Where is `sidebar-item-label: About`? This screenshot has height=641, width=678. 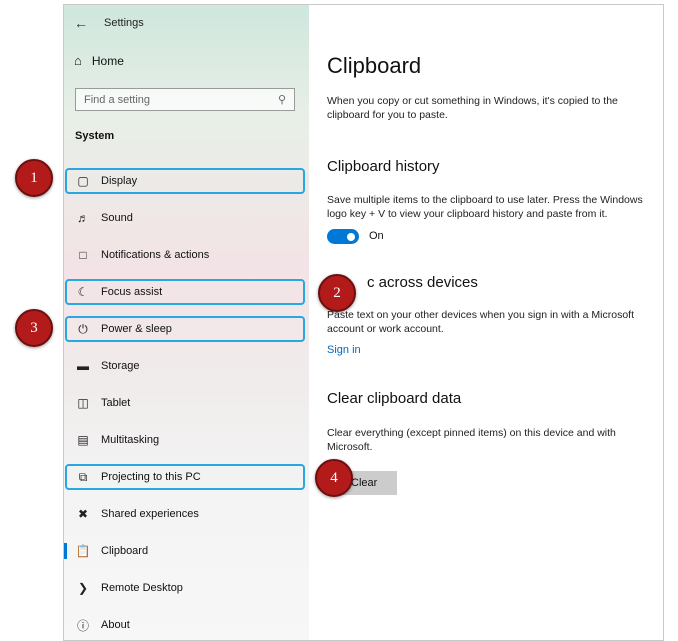
sidebar-item-label: About is located at coordinates (115, 625).